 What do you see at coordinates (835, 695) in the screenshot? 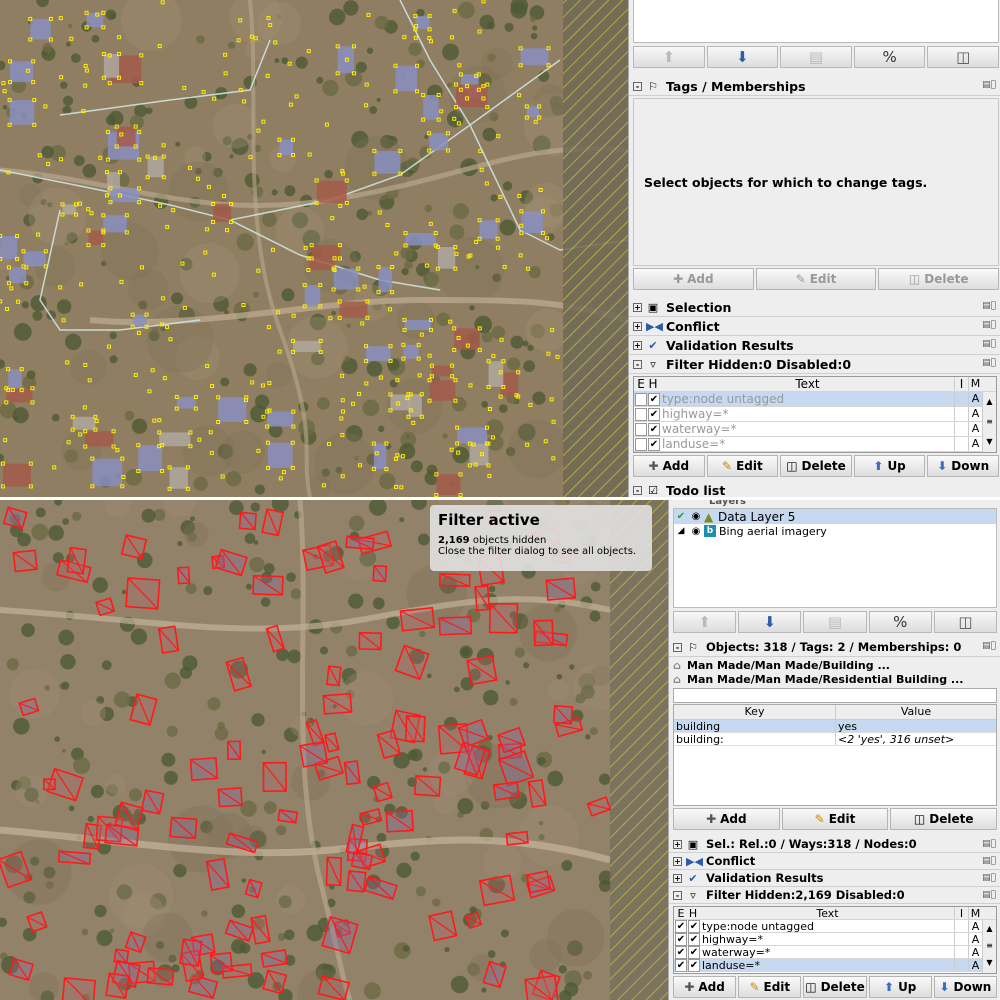
I see `preset-search-input` at bounding box center [835, 695].